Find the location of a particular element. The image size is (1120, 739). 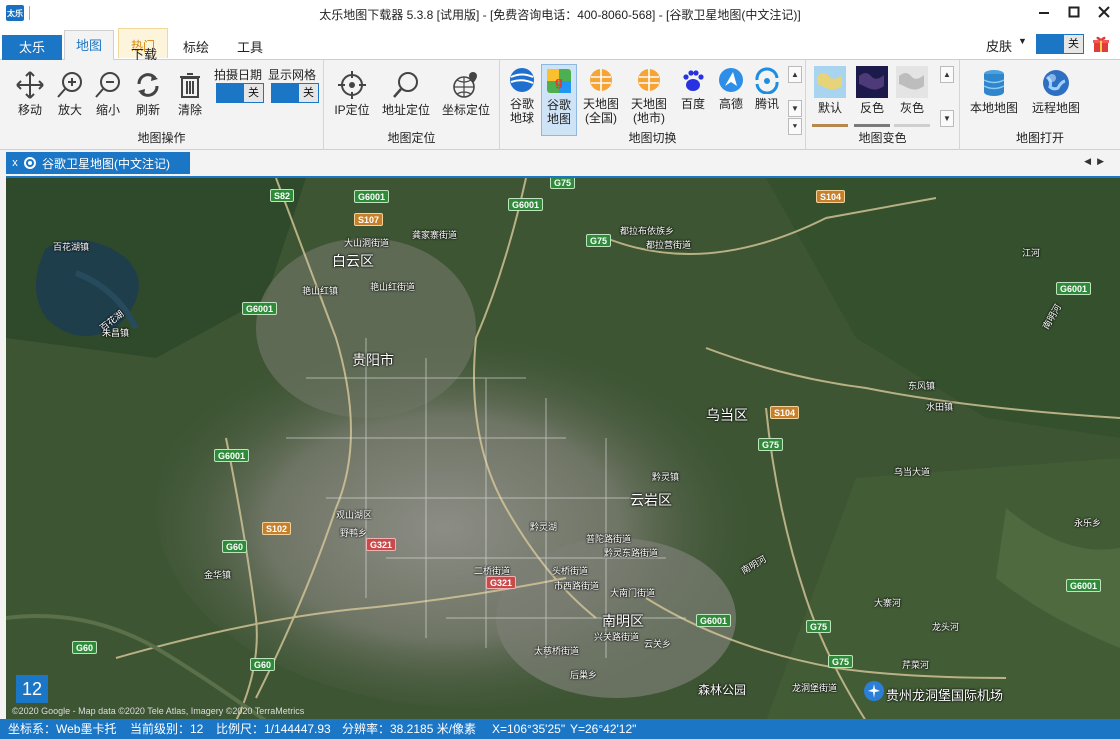

group-map-locate: IP定位 地址定位 坐标定位 地图定位 is located at coordinates (412, 105).